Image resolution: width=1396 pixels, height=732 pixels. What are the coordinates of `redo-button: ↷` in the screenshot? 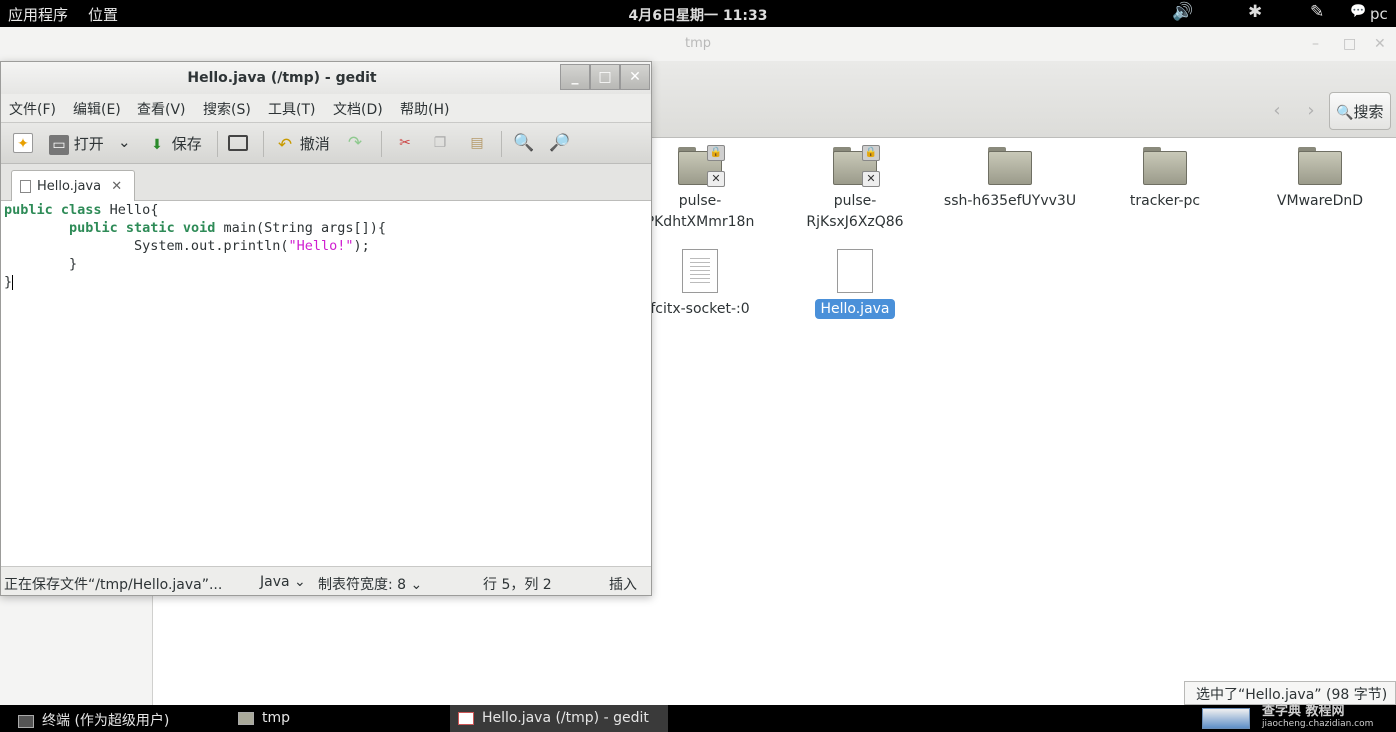 It's located at (355, 143).